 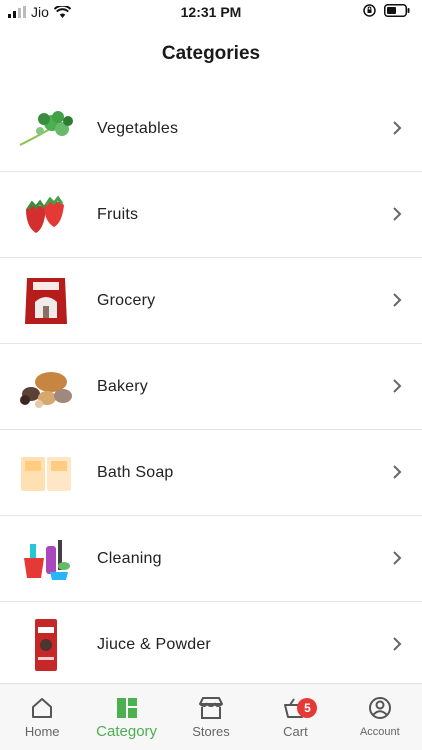 What do you see at coordinates (397, 10) in the screenshot?
I see `battery-icon` at bounding box center [397, 10].